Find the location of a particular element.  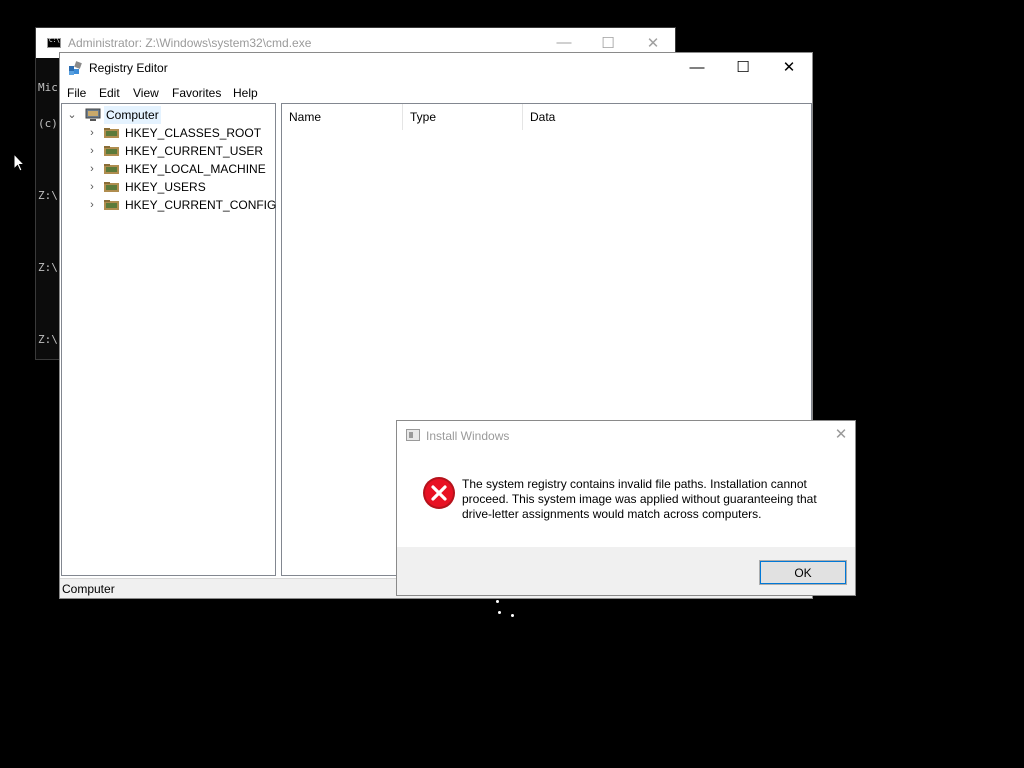

menu-file: File is located at coordinates (76, 93).